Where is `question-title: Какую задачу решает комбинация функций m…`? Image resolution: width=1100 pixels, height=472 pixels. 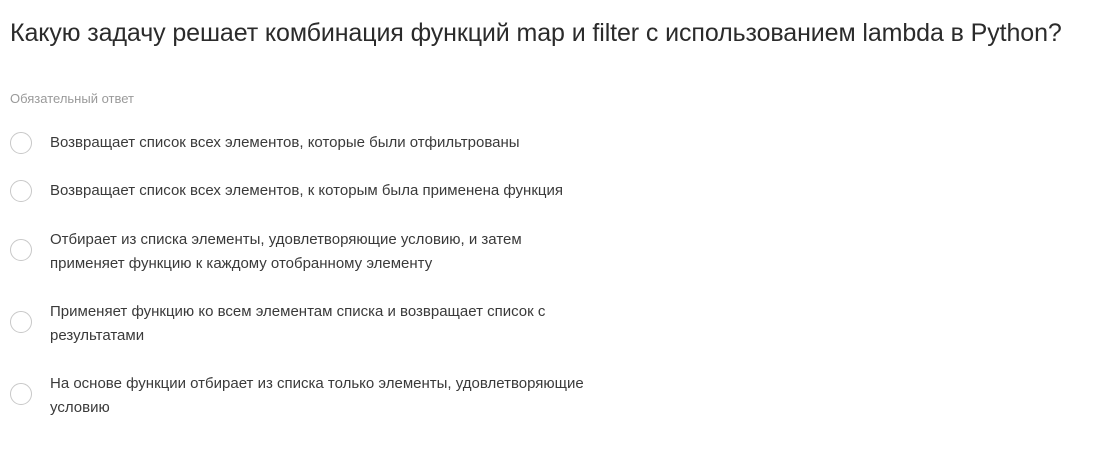 question-title: Какую задачу решает комбинация функций m… is located at coordinates (536, 33).